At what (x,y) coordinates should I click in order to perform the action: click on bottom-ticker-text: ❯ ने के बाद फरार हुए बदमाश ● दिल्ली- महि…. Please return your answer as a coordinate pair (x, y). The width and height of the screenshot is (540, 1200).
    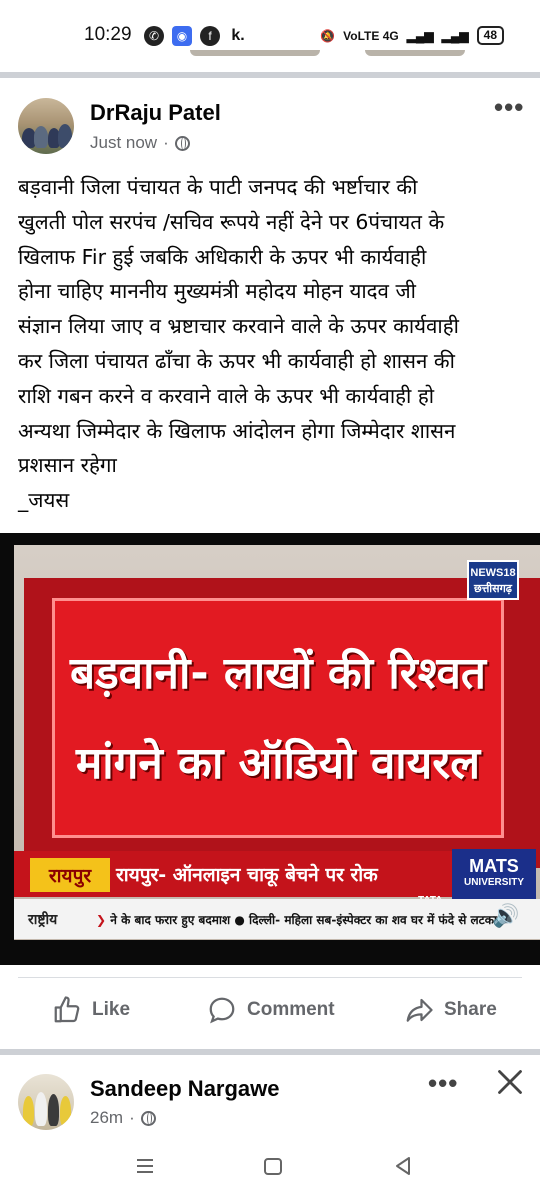
    Looking at the image, I should click on (296, 919).